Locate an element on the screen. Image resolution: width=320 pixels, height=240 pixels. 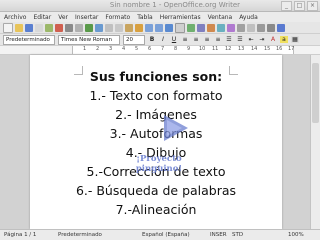
ruler-number: 3 is located at coordinates (111, 49).